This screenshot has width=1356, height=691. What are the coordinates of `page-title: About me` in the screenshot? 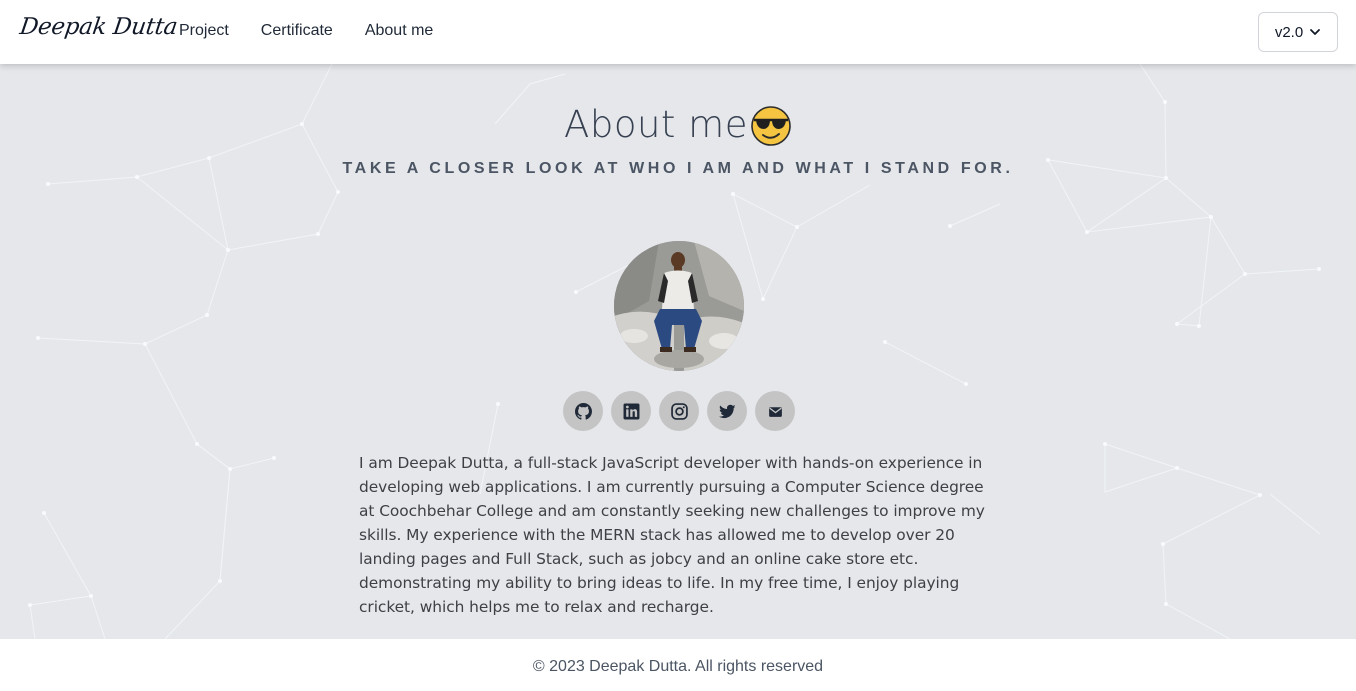 It's located at (656, 124).